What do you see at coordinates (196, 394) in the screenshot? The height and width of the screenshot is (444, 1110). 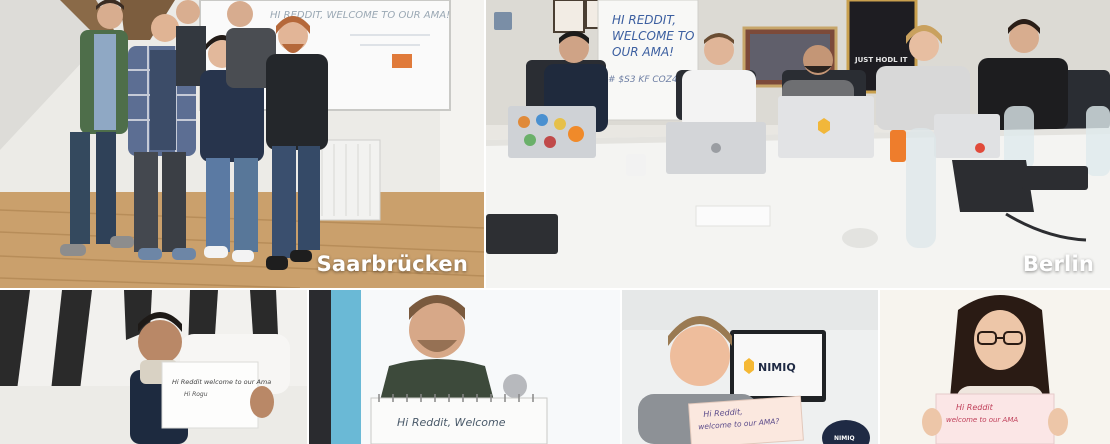 I see `paper-sign-line2: Hi Rogu` at bounding box center [196, 394].